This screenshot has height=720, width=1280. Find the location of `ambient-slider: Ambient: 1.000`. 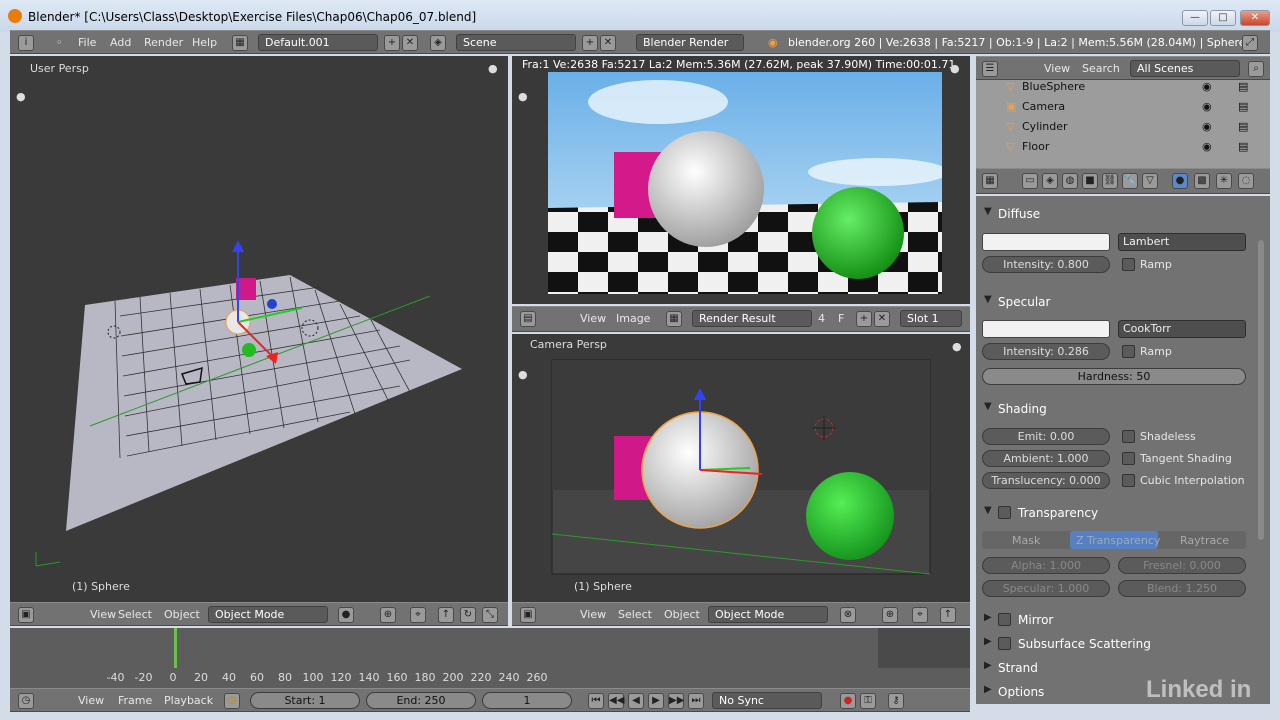

ambient-slider: Ambient: 1.000 is located at coordinates (1046, 458).